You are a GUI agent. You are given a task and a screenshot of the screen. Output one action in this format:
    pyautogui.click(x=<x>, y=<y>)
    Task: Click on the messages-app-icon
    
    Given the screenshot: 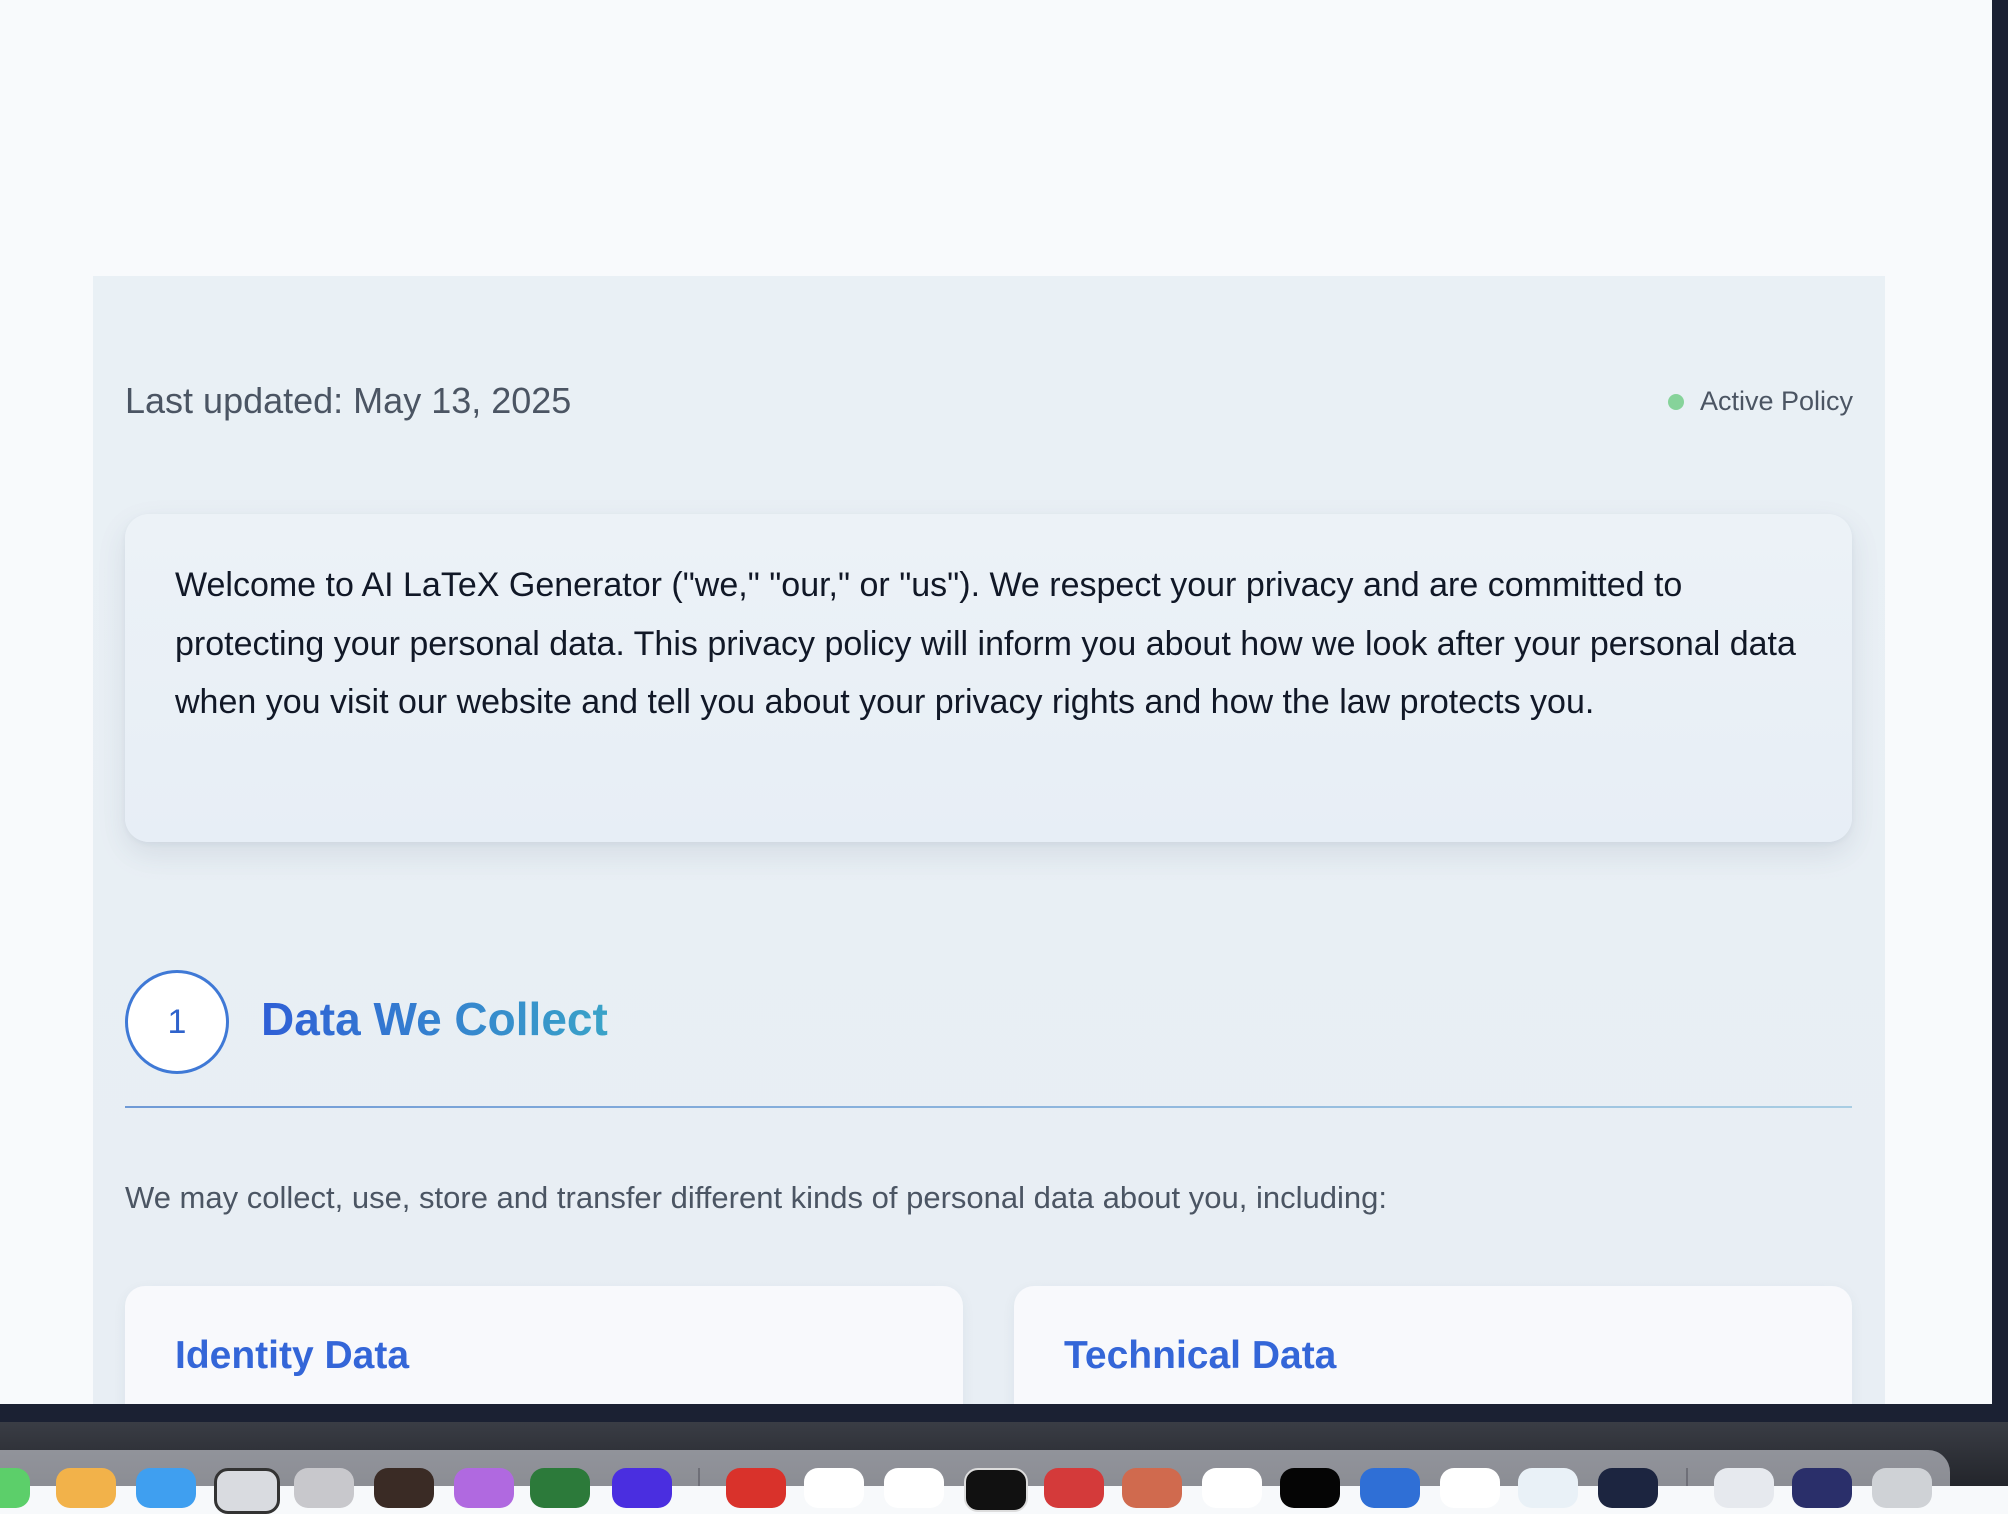 What is the action you would take?
    pyautogui.click(x=15, y=1488)
    